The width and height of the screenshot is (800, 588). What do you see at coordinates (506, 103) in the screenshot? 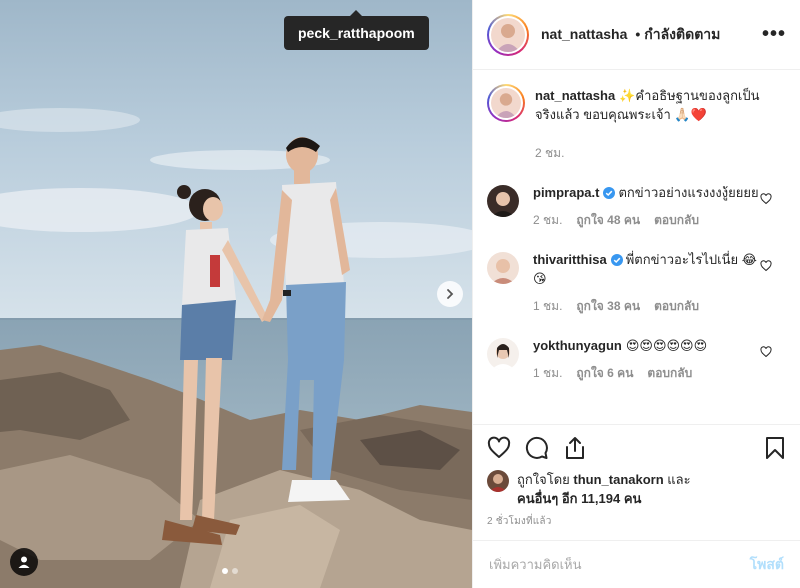
I see `caption-avatar` at bounding box center [506, 103].